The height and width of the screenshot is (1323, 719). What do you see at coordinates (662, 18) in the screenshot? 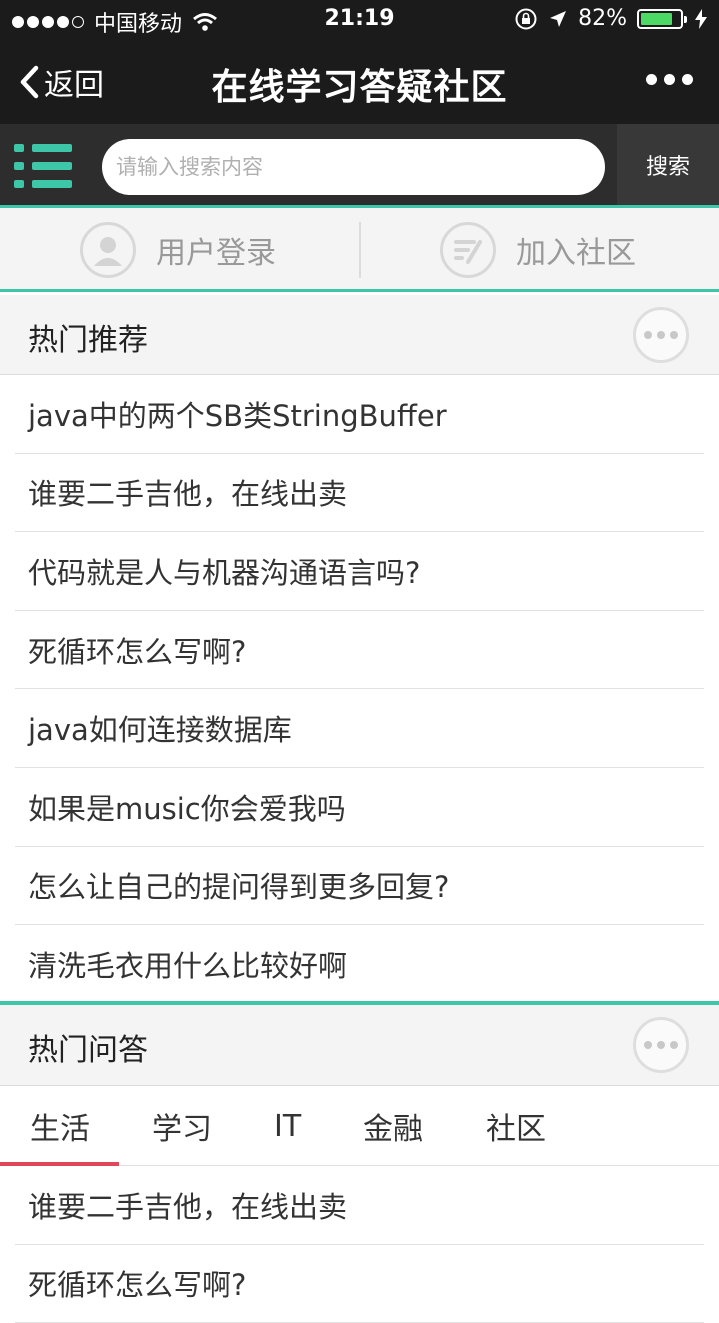
I see `battery-icon` at bounding box center [662, 18].